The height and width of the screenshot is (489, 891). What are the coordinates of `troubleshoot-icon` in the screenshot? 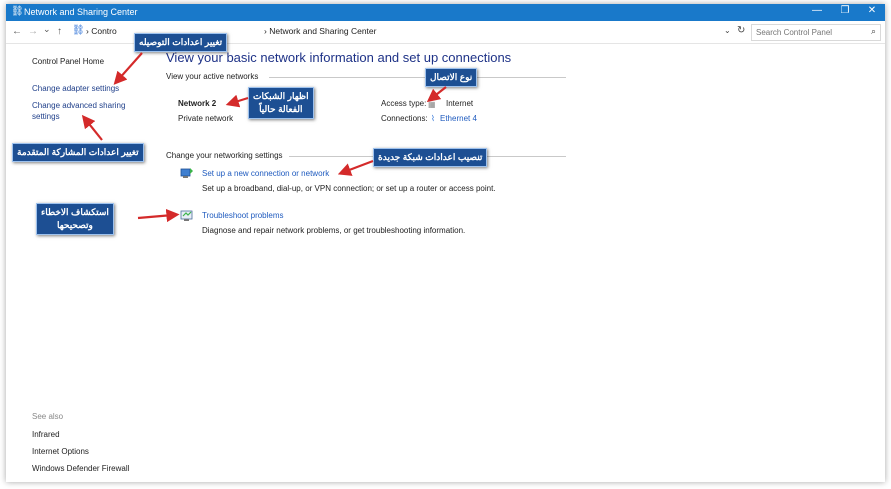 It's located at (186, 215).